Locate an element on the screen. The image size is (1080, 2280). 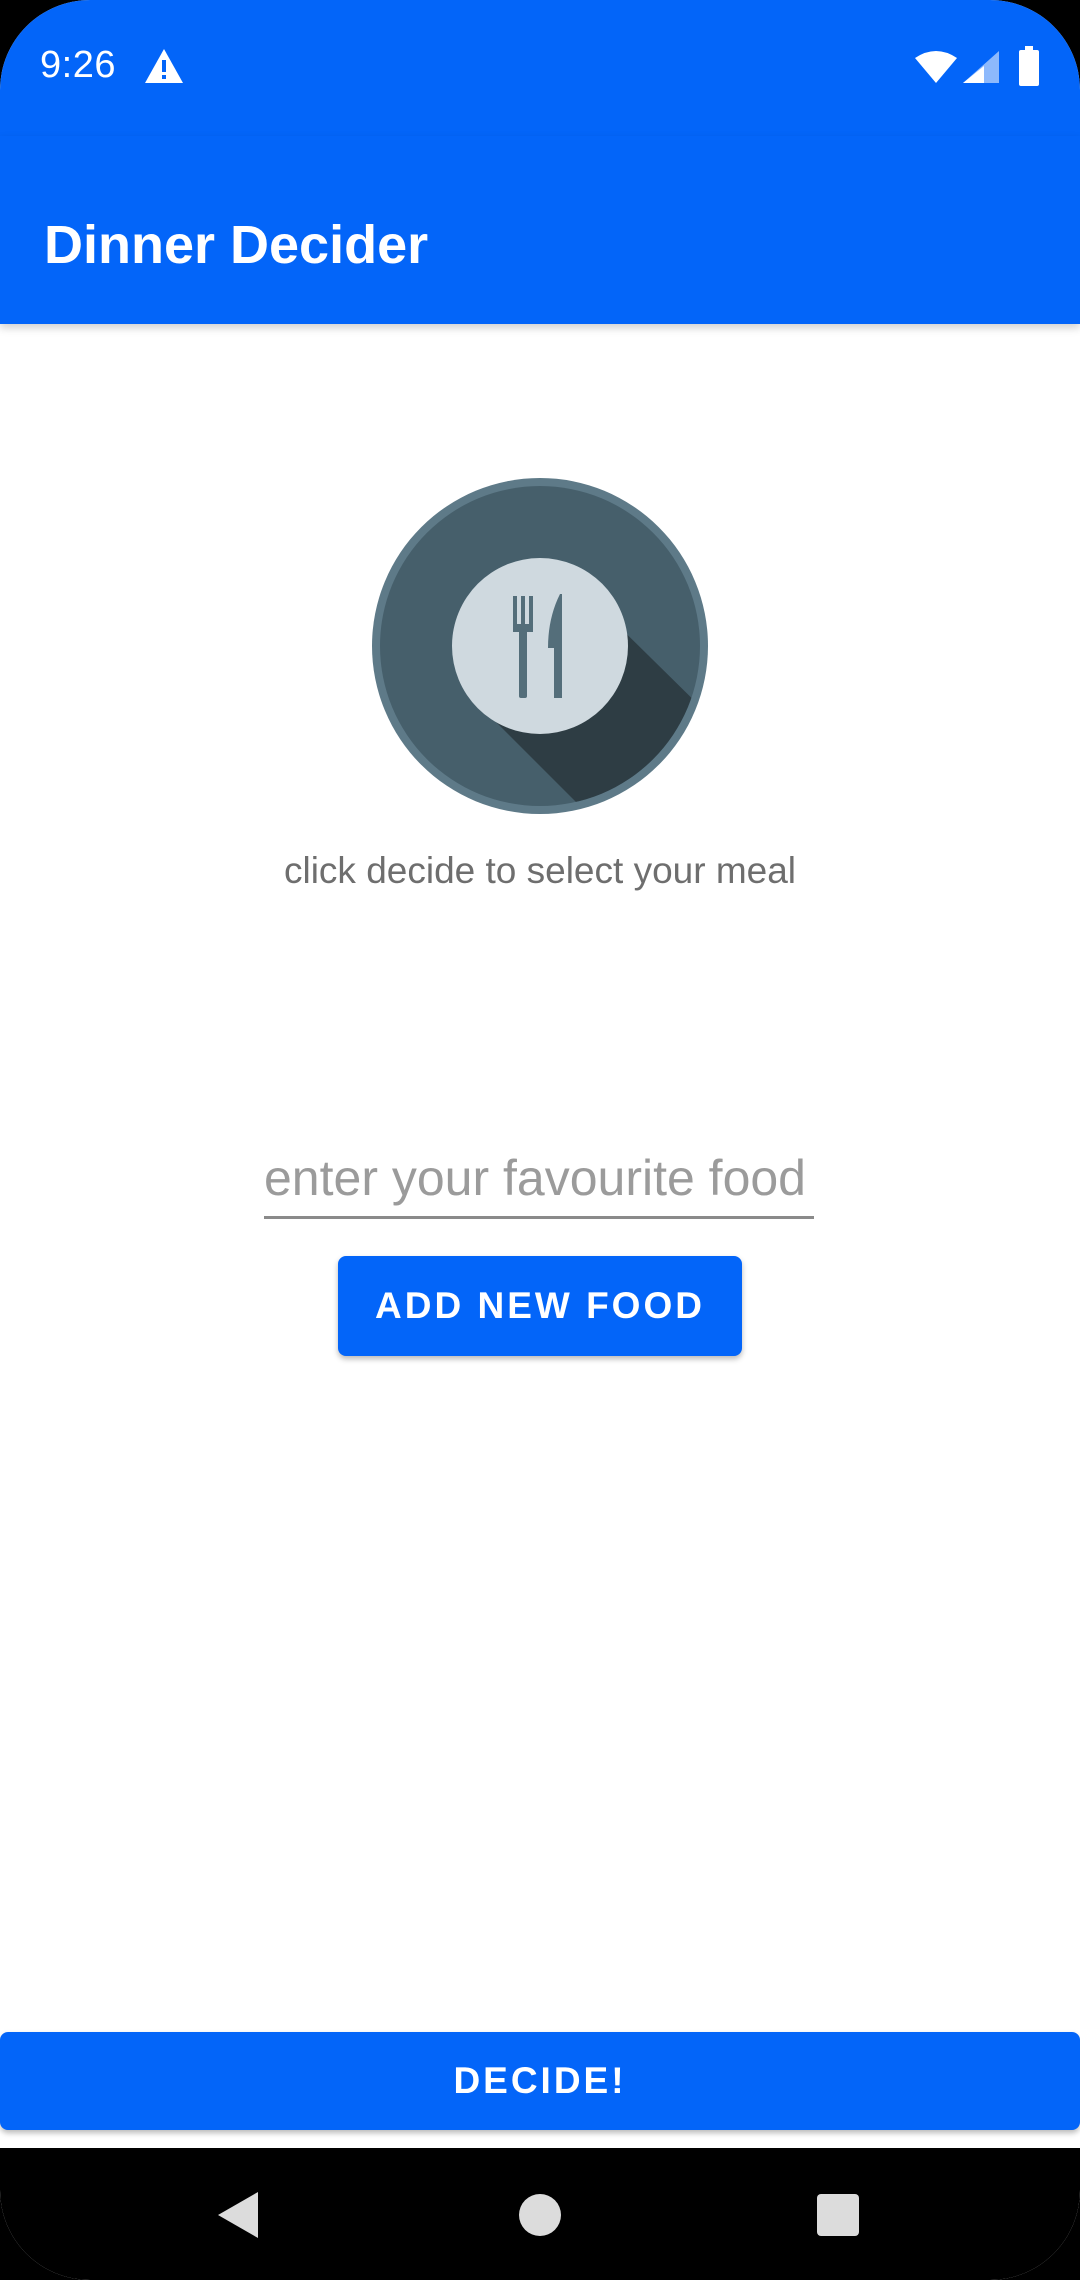
navigation-bar is located at coordinates (540, 2214).